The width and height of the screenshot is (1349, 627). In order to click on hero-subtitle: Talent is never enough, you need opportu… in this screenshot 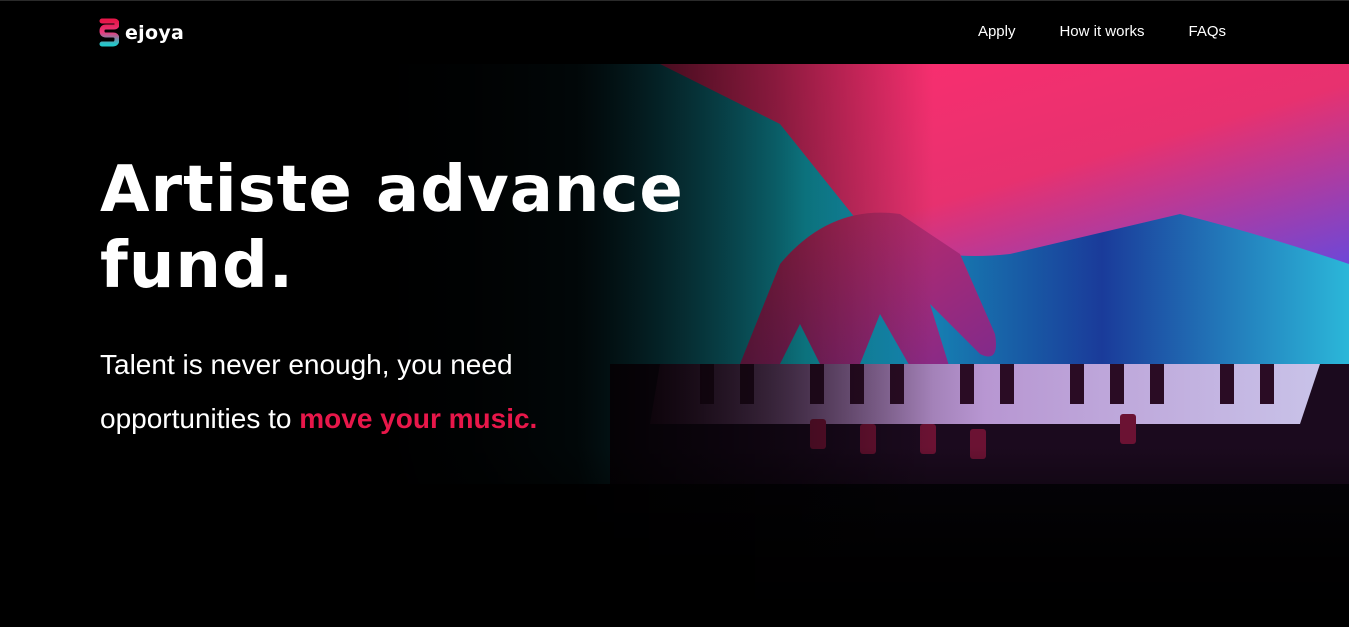, I will do `click(360, 392)`.